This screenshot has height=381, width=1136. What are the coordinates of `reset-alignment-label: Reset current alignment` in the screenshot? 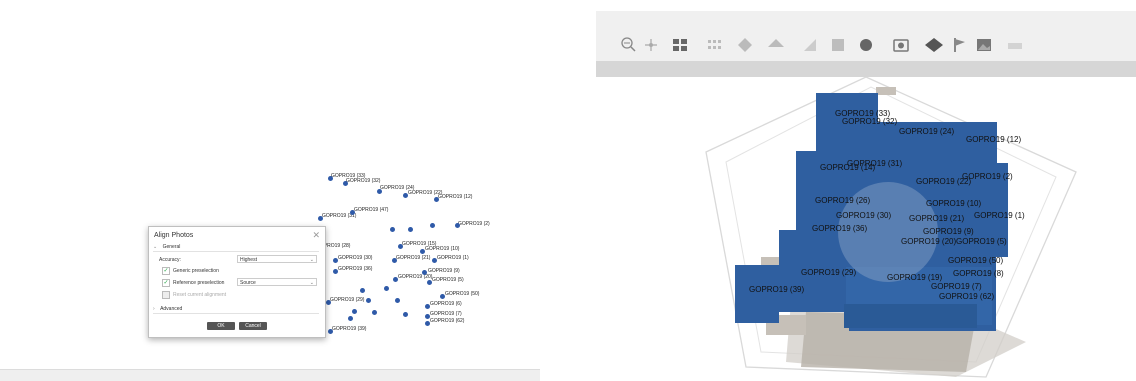 It's located at (200, 295).